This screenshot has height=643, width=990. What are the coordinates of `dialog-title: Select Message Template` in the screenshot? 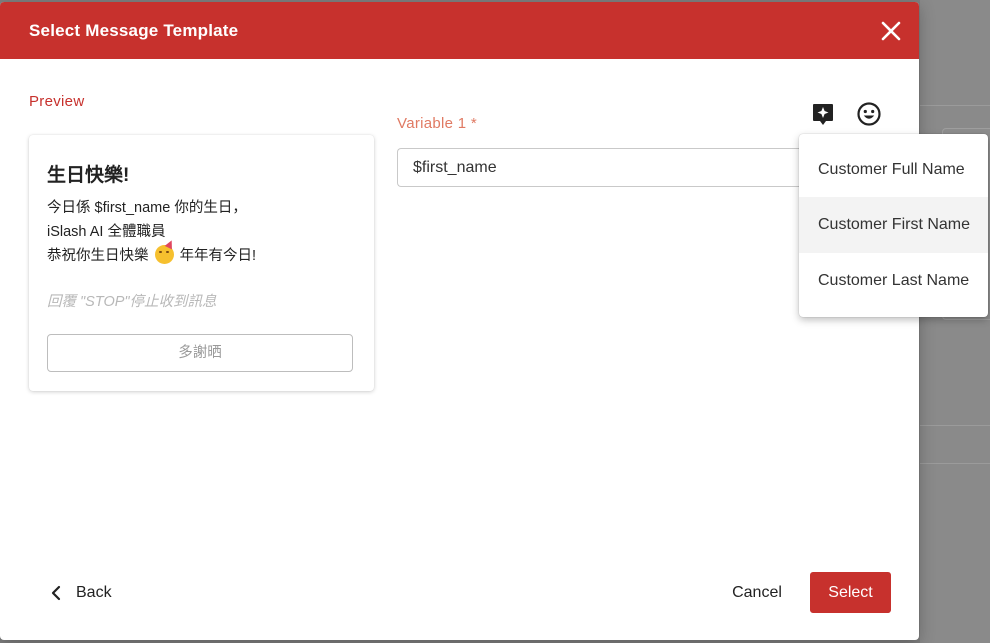 It's located at (134, 30).